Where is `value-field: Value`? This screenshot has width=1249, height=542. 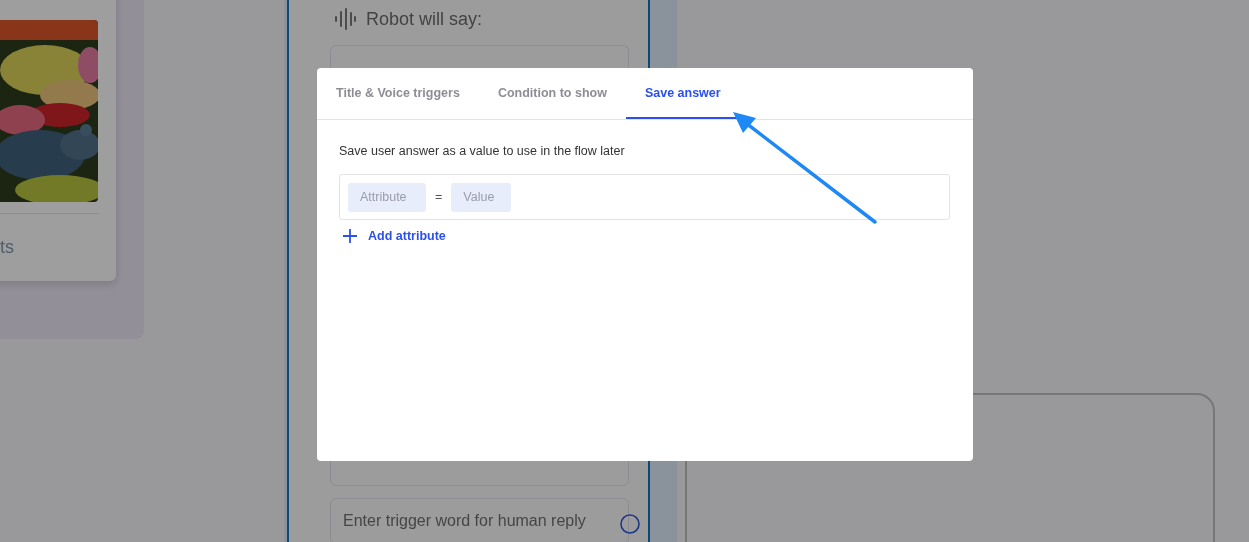
value-field: Value is located at coordinates (481, 197).